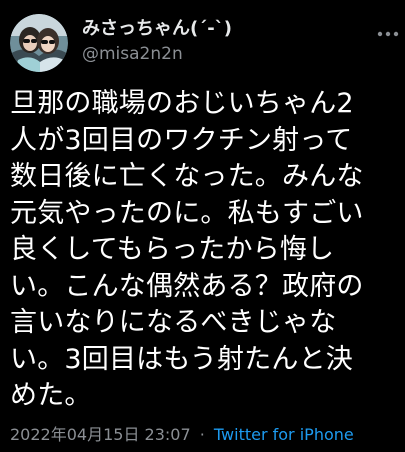 Image resolution: width=405 pixels, height=452 pixels. What do you see at coordinates (388, 33) in the screenshot?
I see `more-dots-icon` at bounding box center [388, 33].